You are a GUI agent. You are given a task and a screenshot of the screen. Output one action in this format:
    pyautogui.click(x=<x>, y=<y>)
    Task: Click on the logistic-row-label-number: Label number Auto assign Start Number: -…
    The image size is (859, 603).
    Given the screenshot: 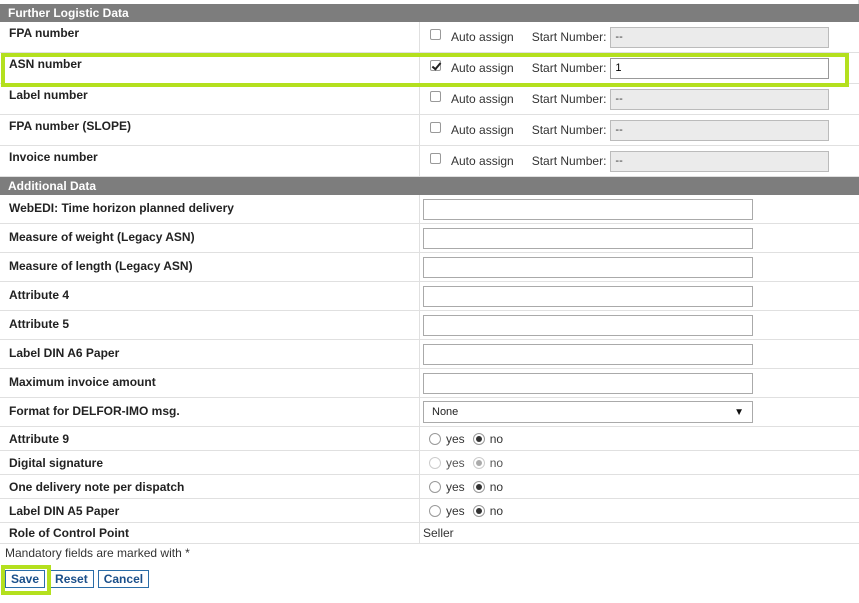 What is the action you would take?
    pyautogui.click(x=429, y=99)
    